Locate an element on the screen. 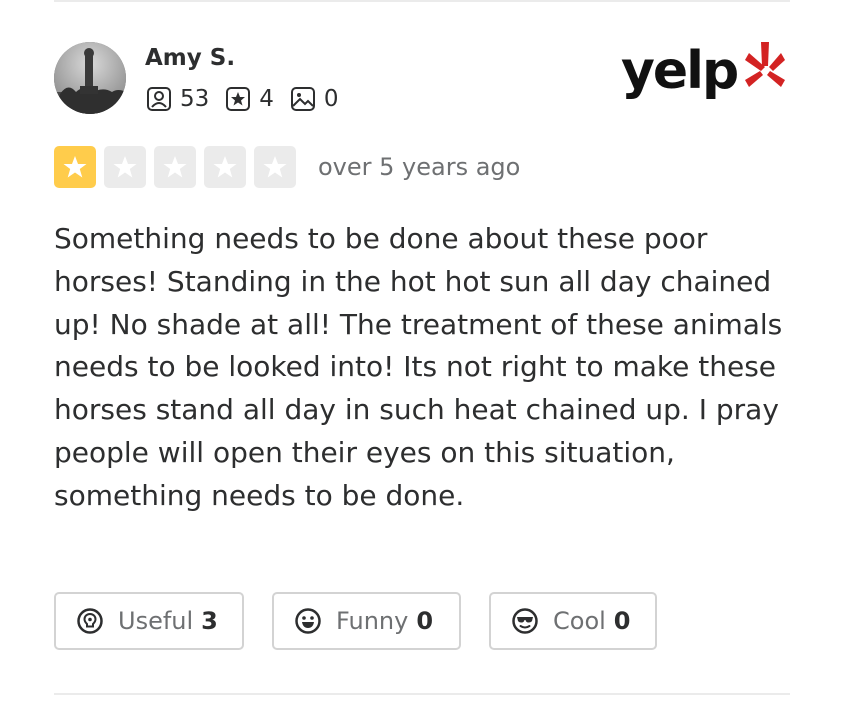 This screenshot has height=707, width=844. friends-icon is located at coordinates (159, 99).